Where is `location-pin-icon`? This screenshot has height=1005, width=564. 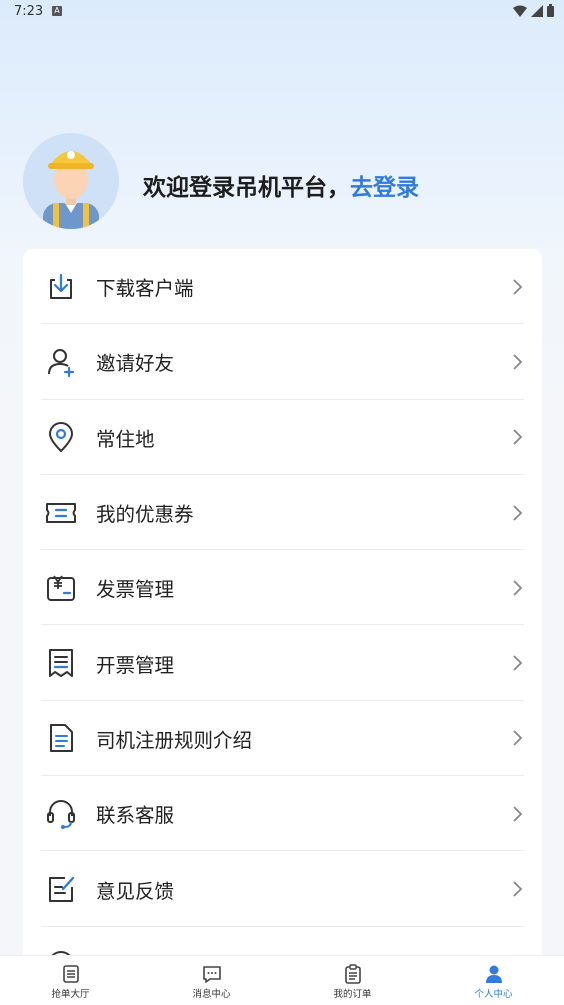 location-pin-icon is located at coordinates (61, 437).